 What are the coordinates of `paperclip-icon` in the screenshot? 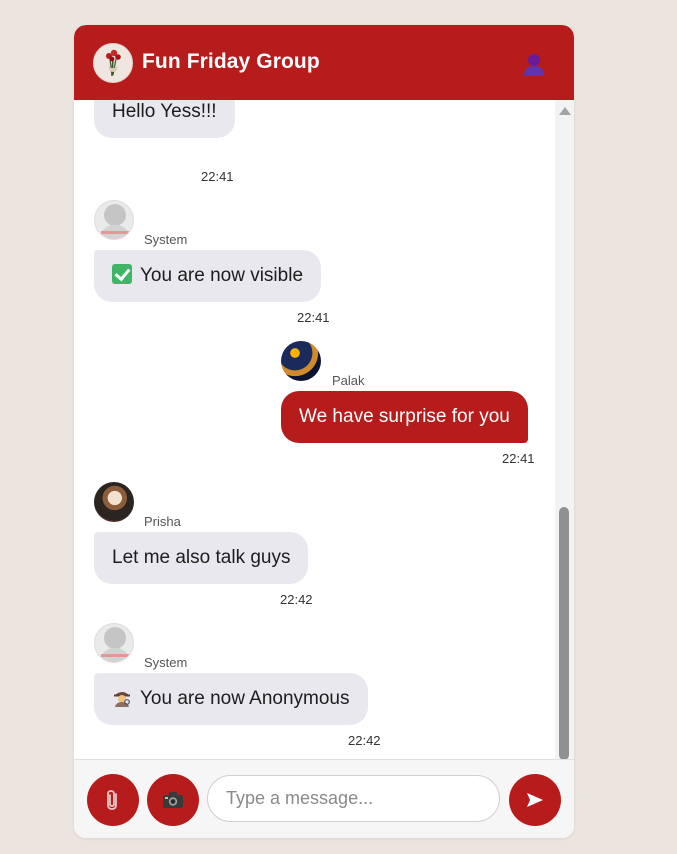 It's located at (112, 800).